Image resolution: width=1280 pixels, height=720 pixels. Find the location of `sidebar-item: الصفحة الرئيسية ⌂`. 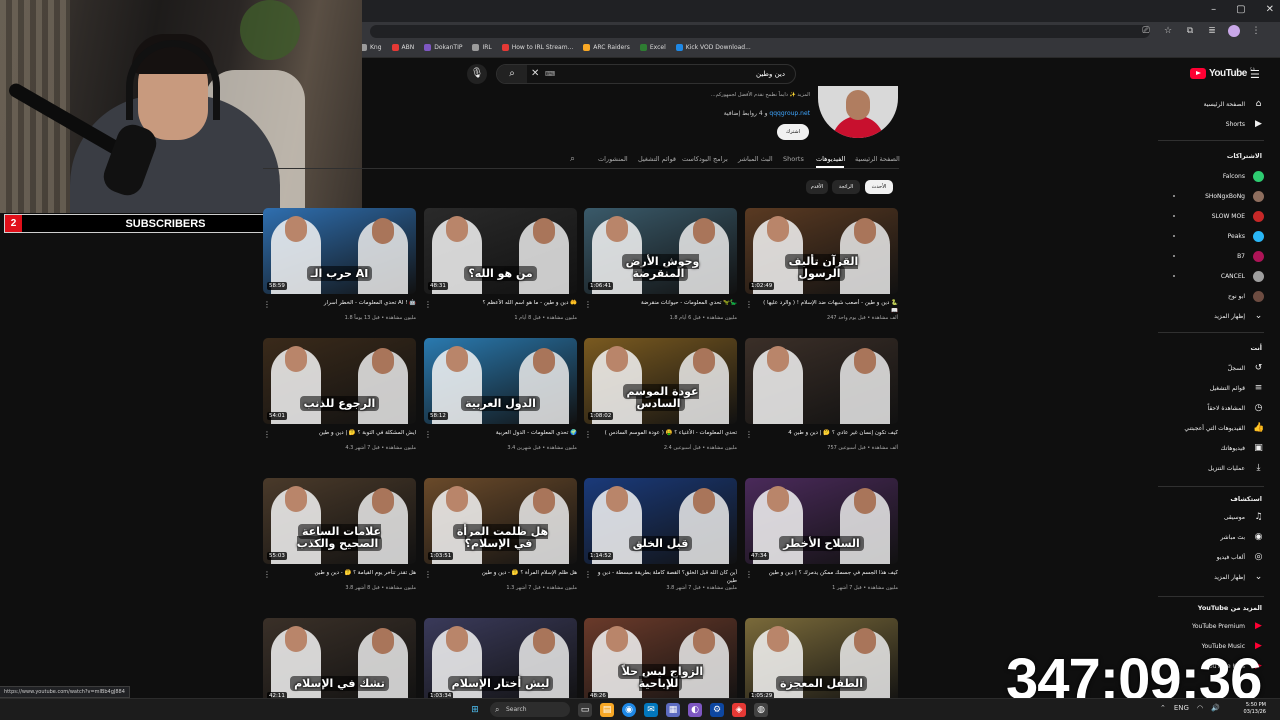

sidebar-item: الصفحة الرئيسية ⌂ is located at coordinates (1212, 104).